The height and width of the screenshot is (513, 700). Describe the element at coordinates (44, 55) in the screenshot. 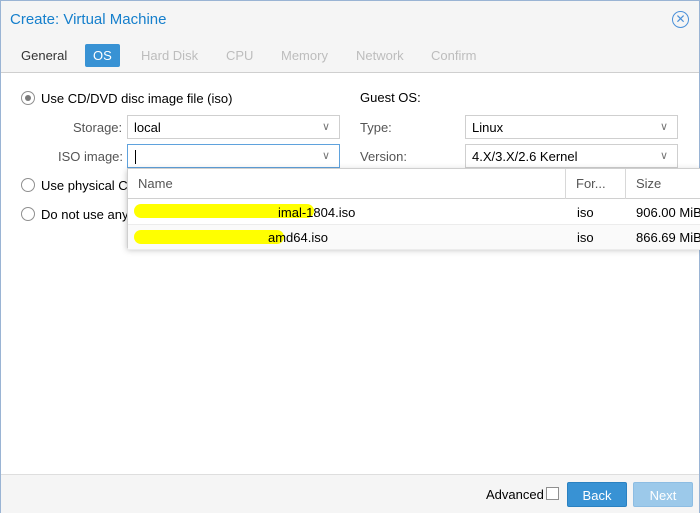

I see `tab-general: General` at that location.